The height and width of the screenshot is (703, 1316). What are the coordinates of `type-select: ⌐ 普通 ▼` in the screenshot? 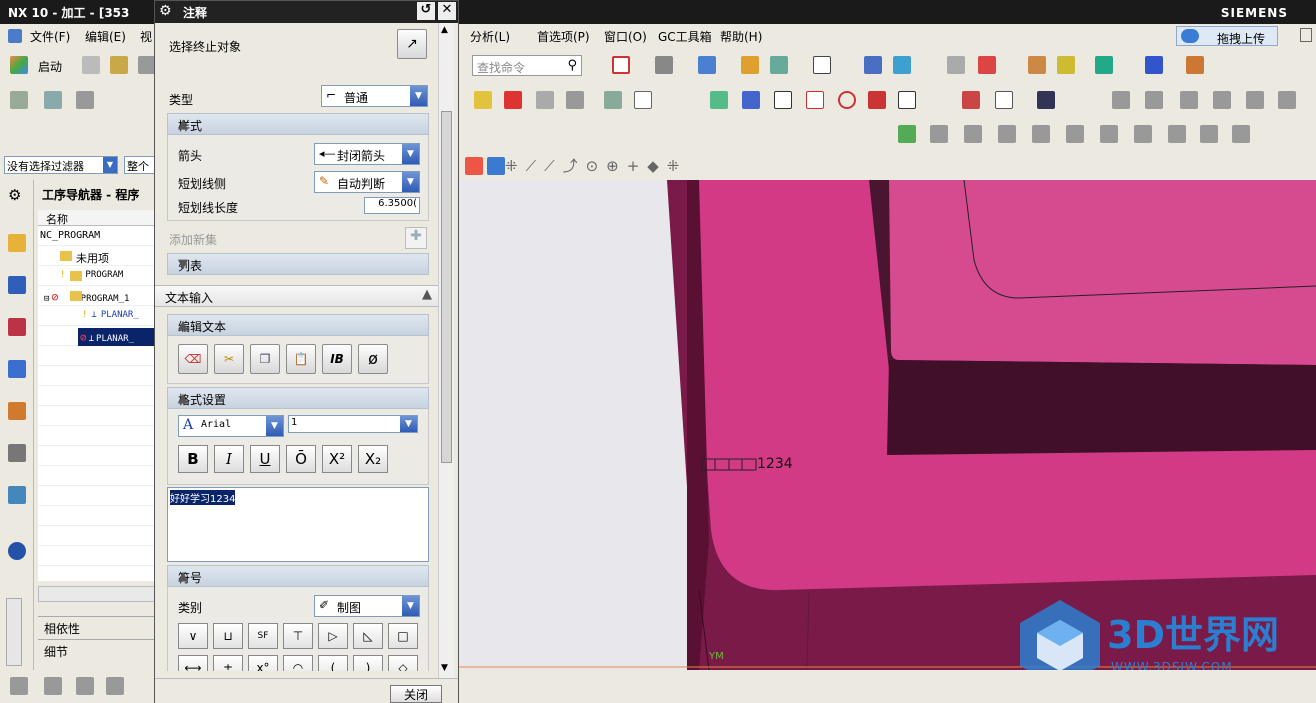 It's located at (374, 96).